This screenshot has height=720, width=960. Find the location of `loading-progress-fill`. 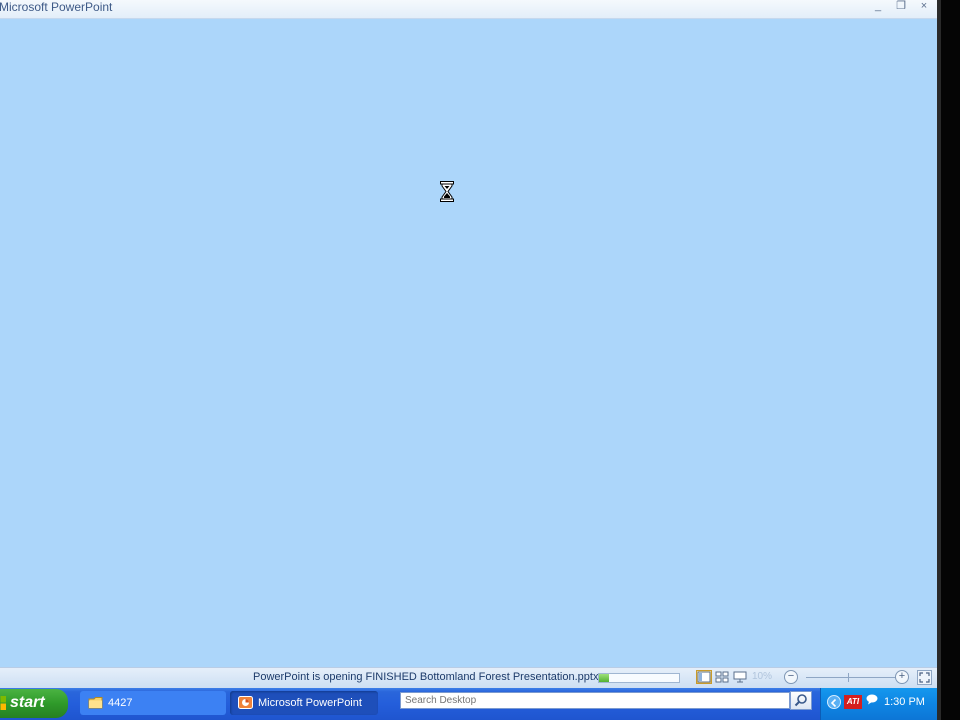

loading-progress-fill is located at coordinates (604, 678).